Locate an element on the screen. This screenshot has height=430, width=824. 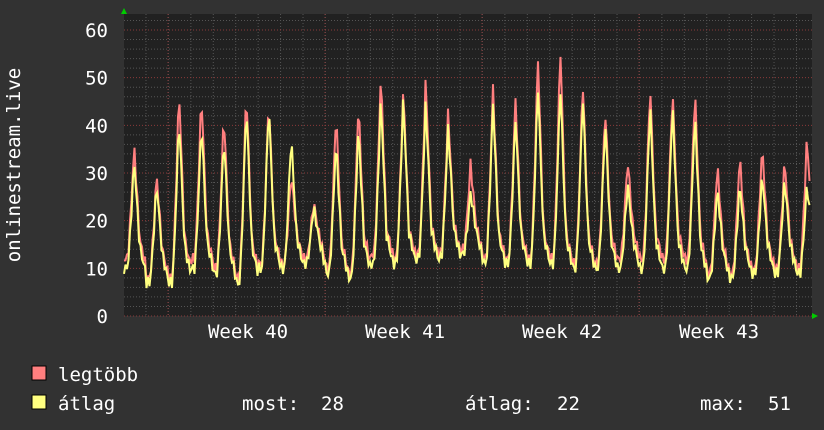
stat-max-value: 51 is located at coordinates (779, 404).